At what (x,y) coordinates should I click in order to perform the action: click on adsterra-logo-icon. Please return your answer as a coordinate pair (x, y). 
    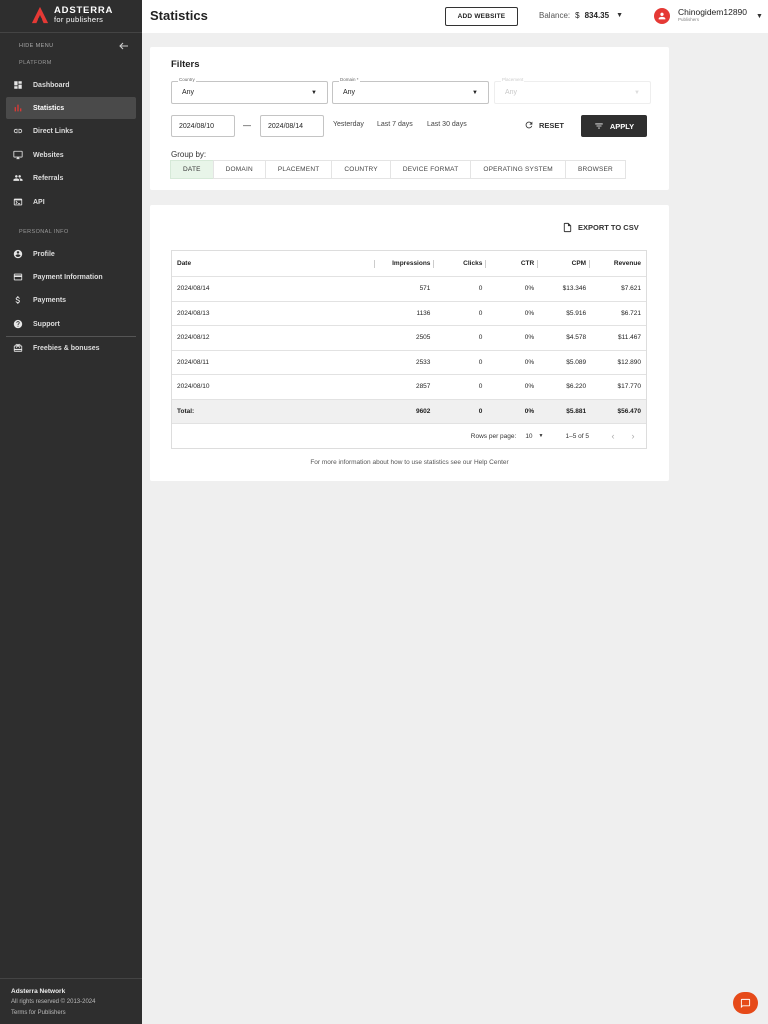
    Looking at the image, I should click on (40, 15).